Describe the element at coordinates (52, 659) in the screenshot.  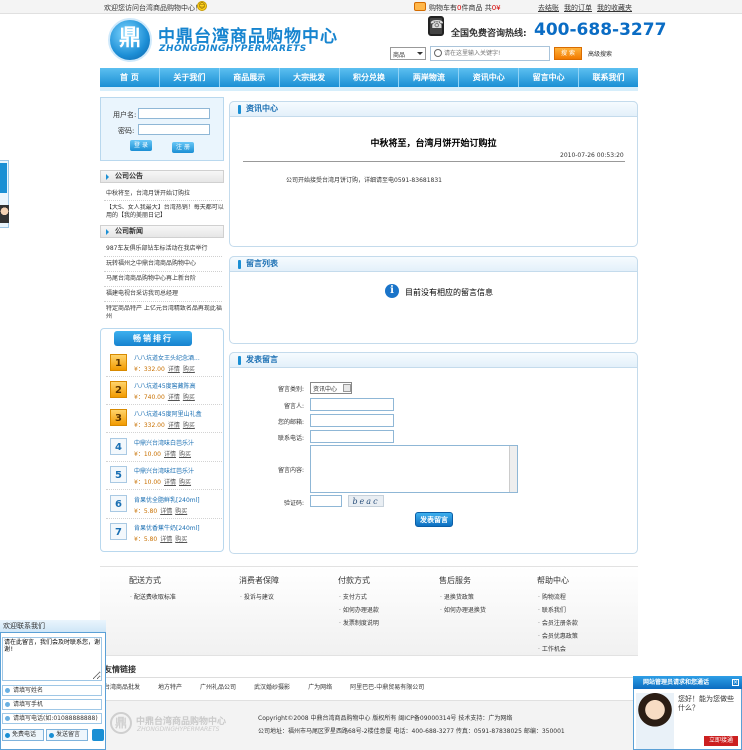
I see `contact-message-textarea: 请在此留言，我们会及时联系您，谢谢!` at that location.